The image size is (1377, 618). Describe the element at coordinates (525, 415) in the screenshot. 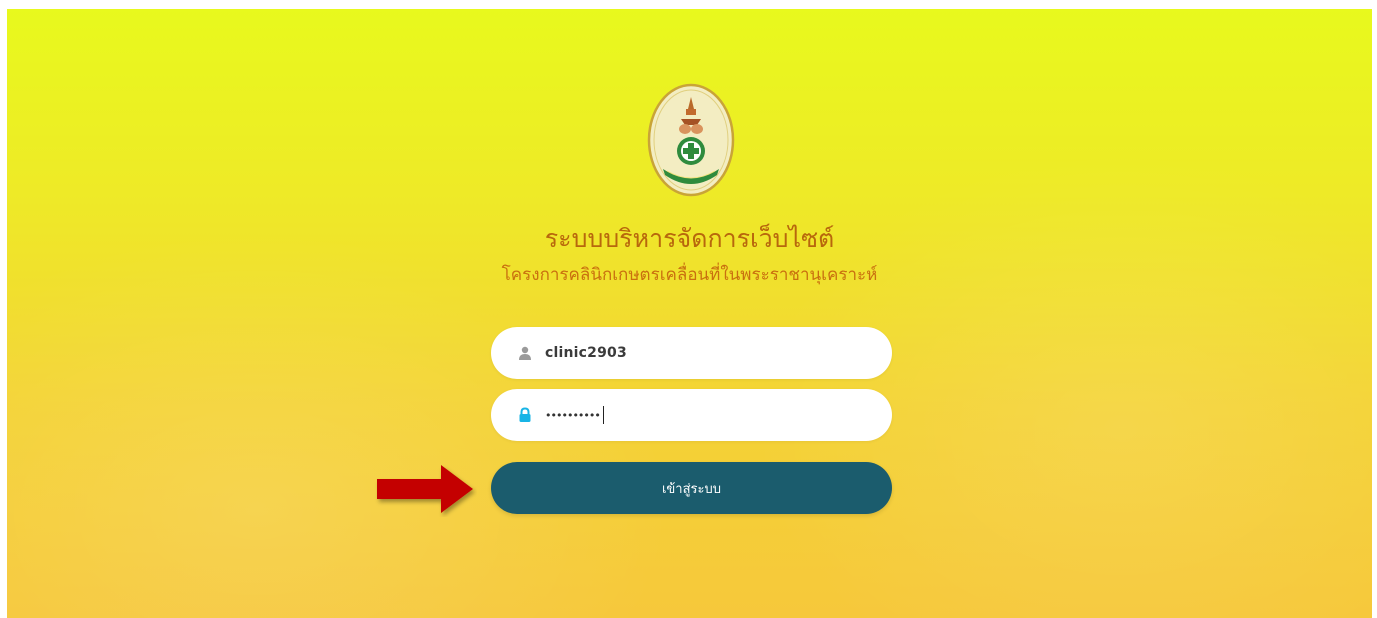

I see `lock-icon` at that location.